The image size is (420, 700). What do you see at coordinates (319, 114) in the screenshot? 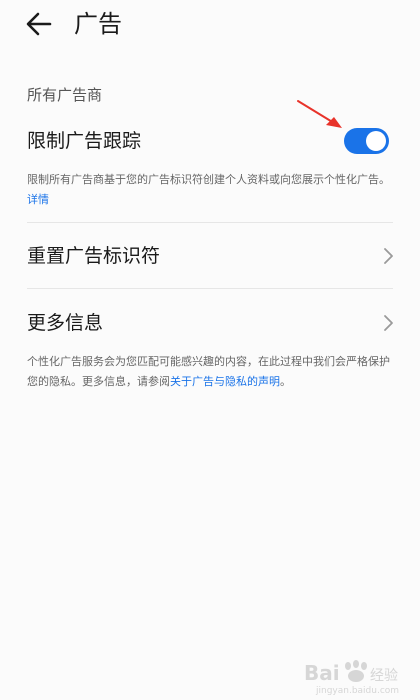
I see `annotation-arrow-icon` at bounding box center [319, 114].